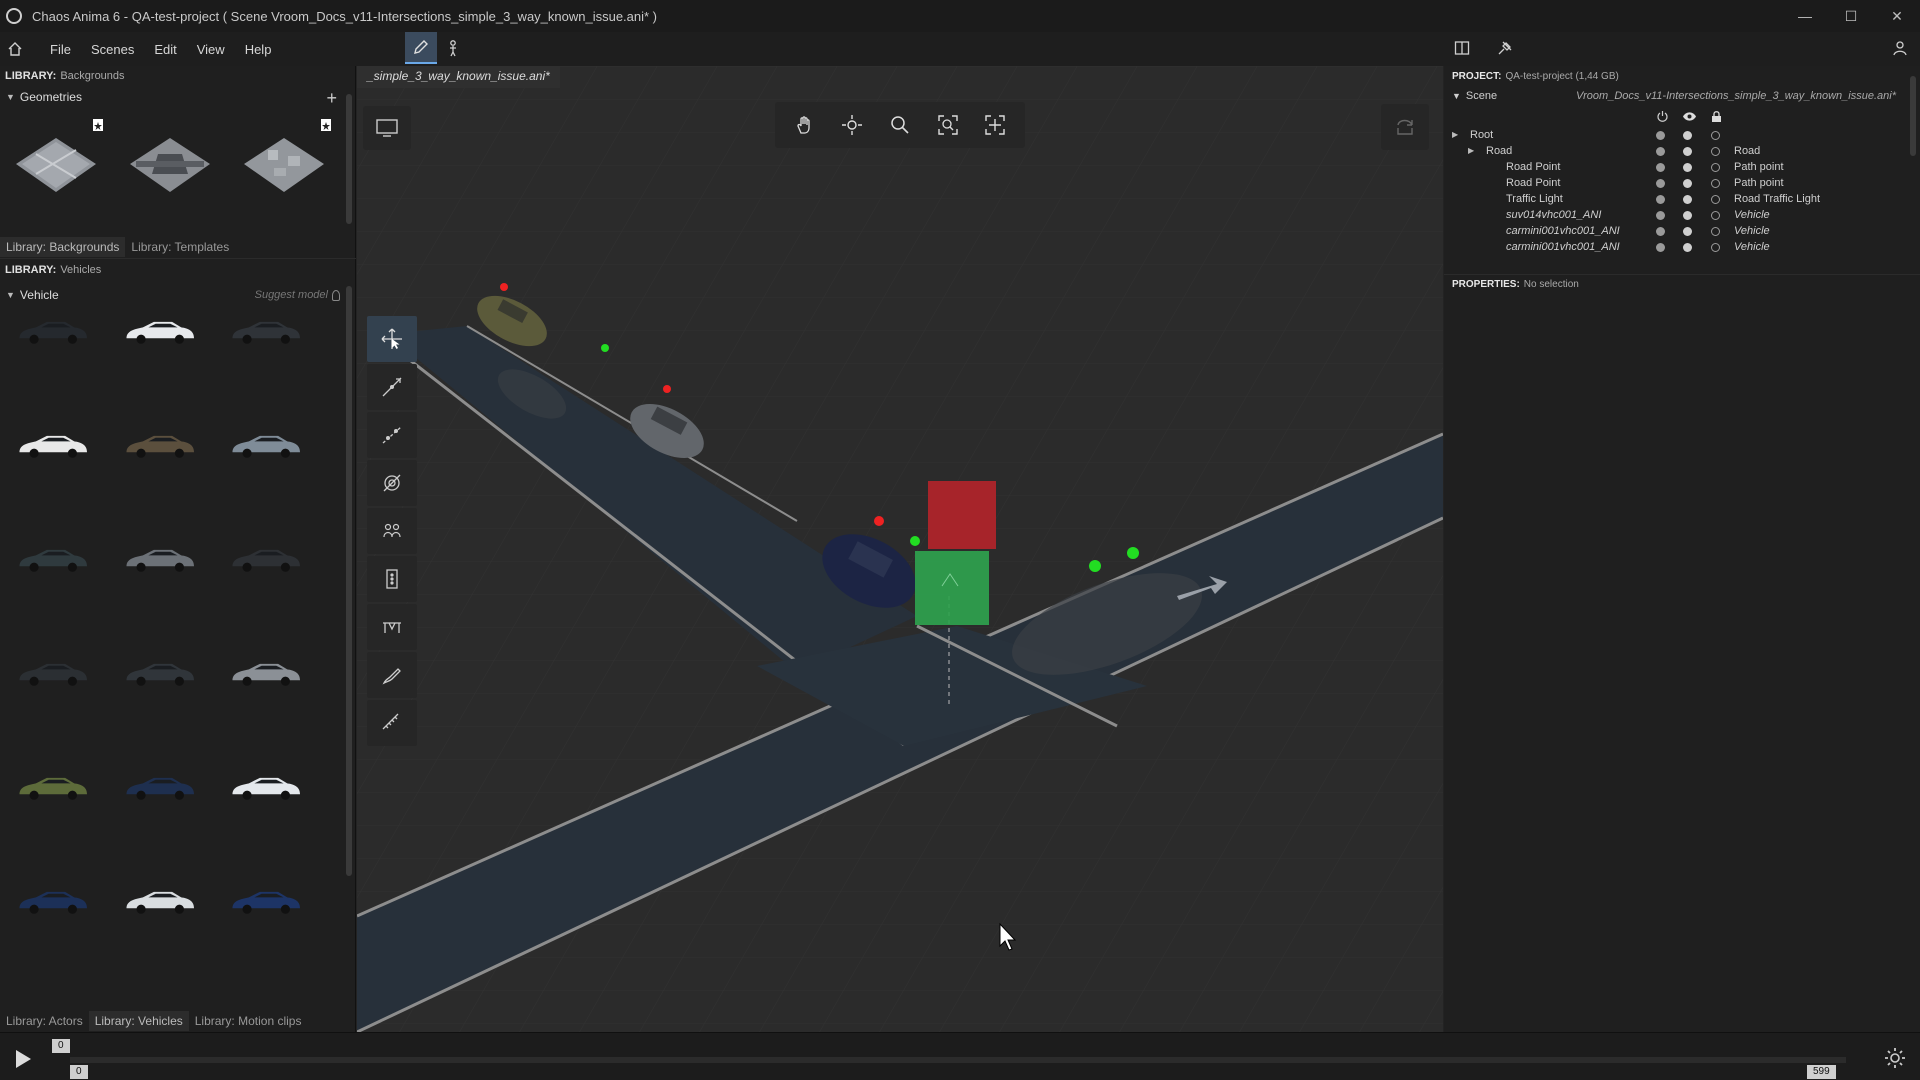 The image size is (1920, 1080). What do you see at coordinates (958, 1060) in the screenshot?
I see `timeline-track` at bounding box center [958, 1060].